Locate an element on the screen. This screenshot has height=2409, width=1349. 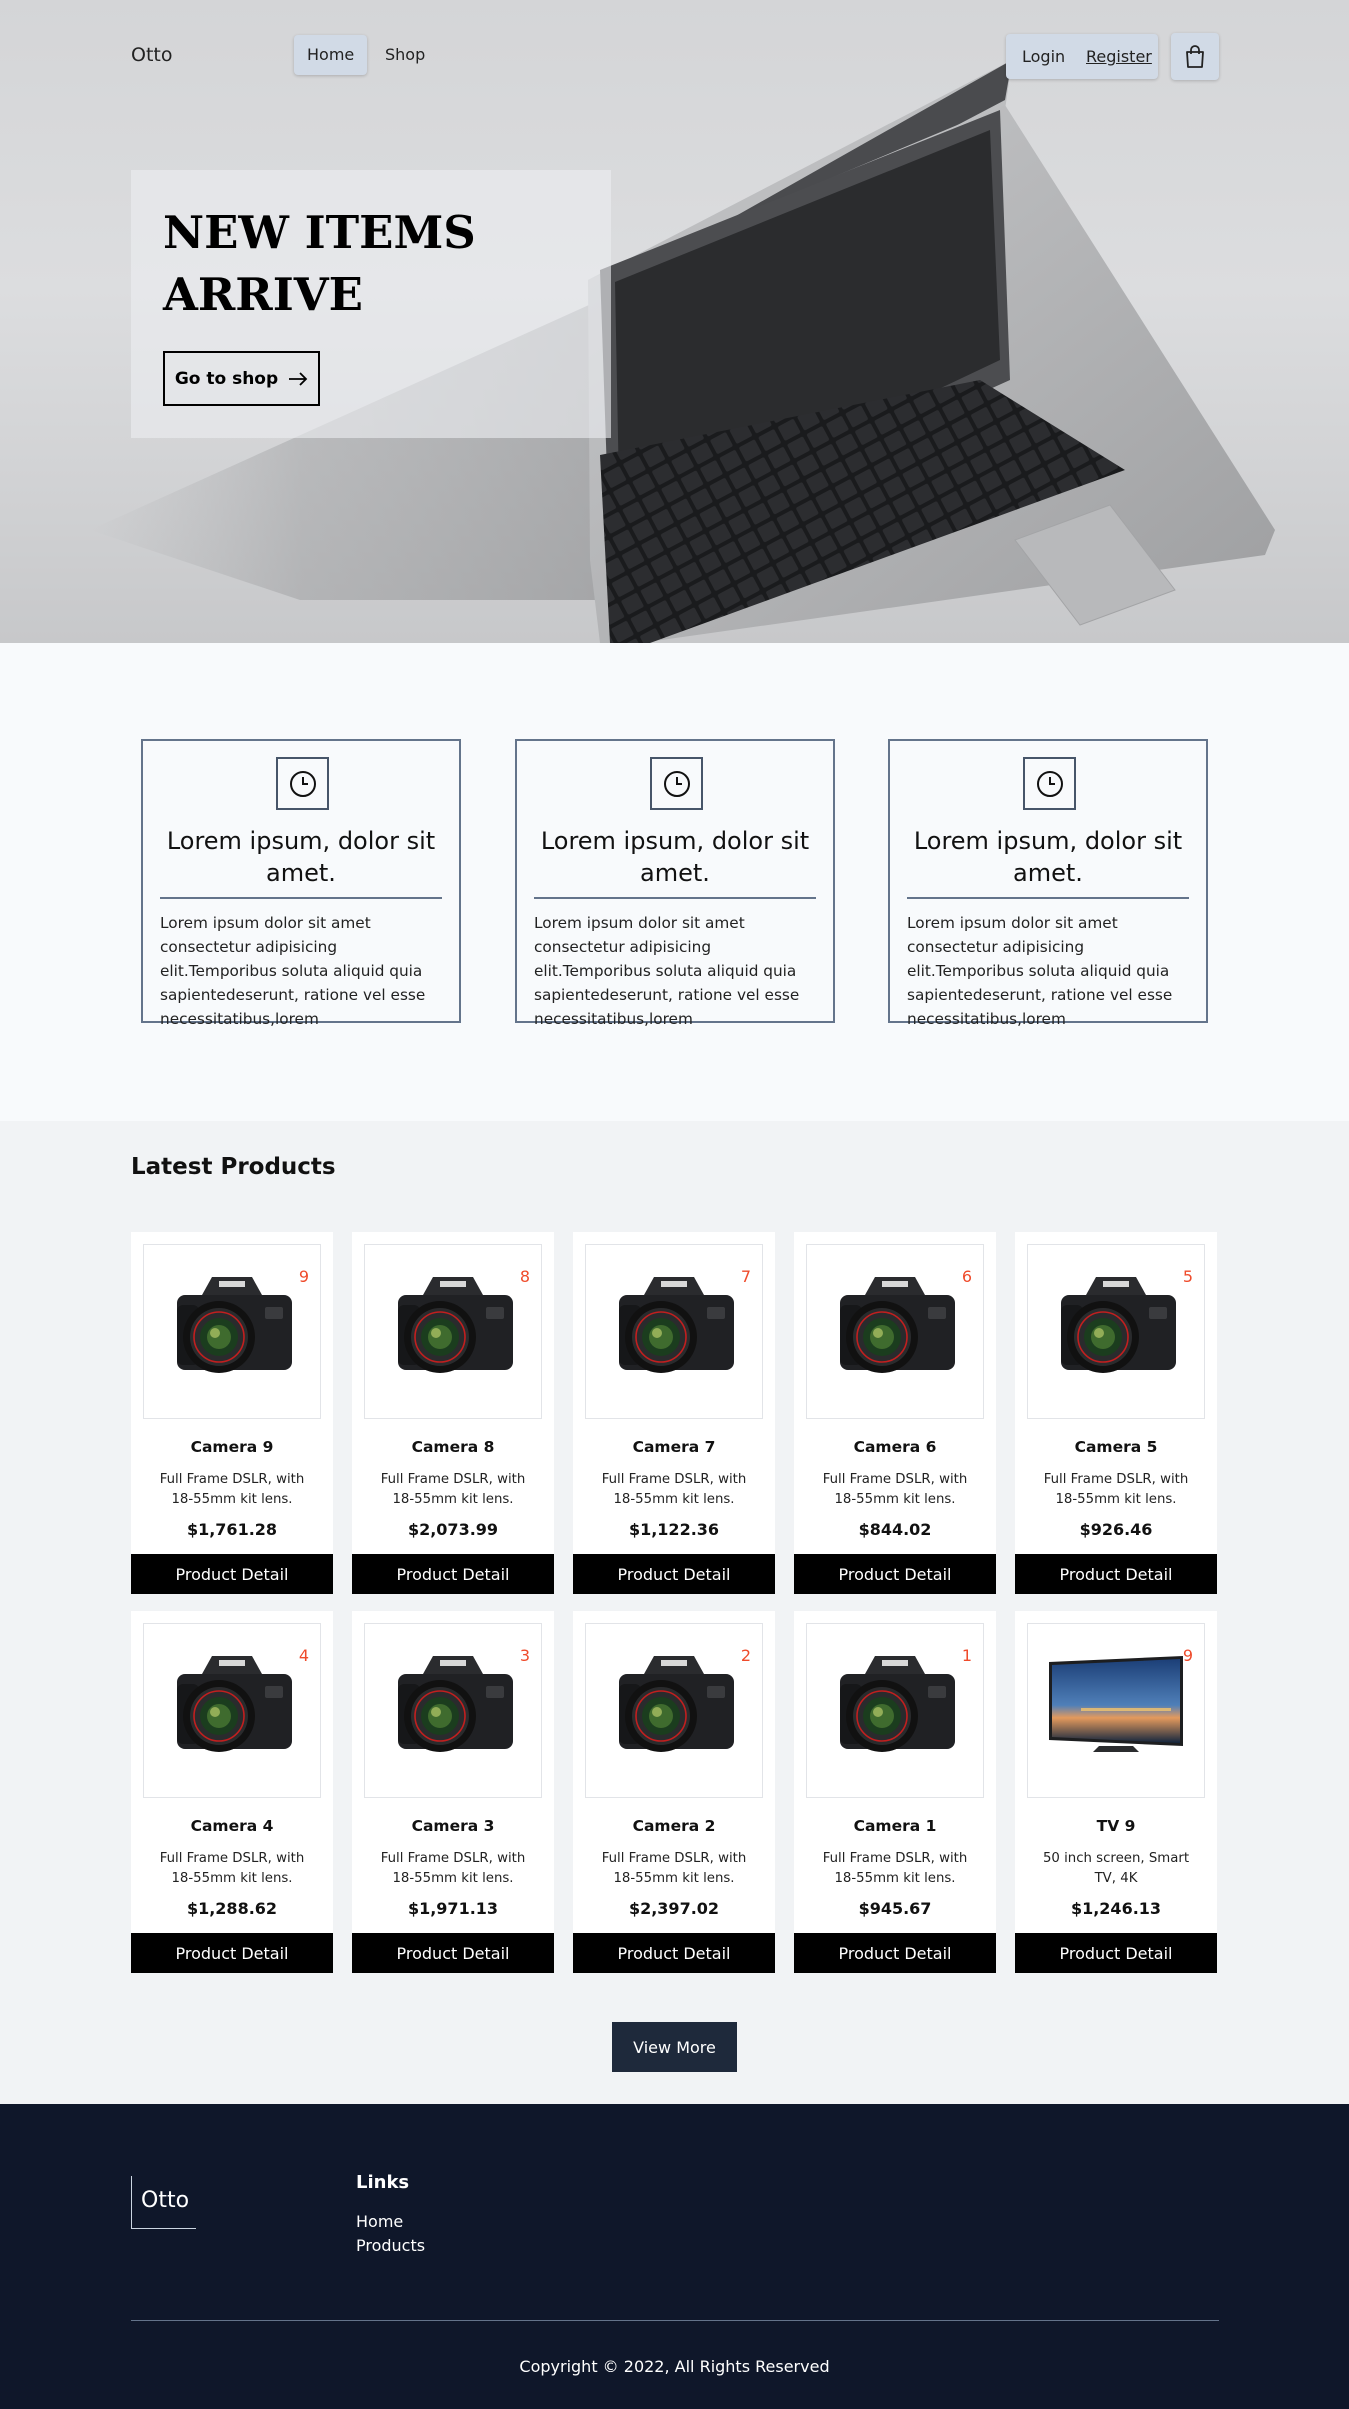
product-description: 50 inch screen, Smart TV, 4K is located at coordinates (1116, 1868).